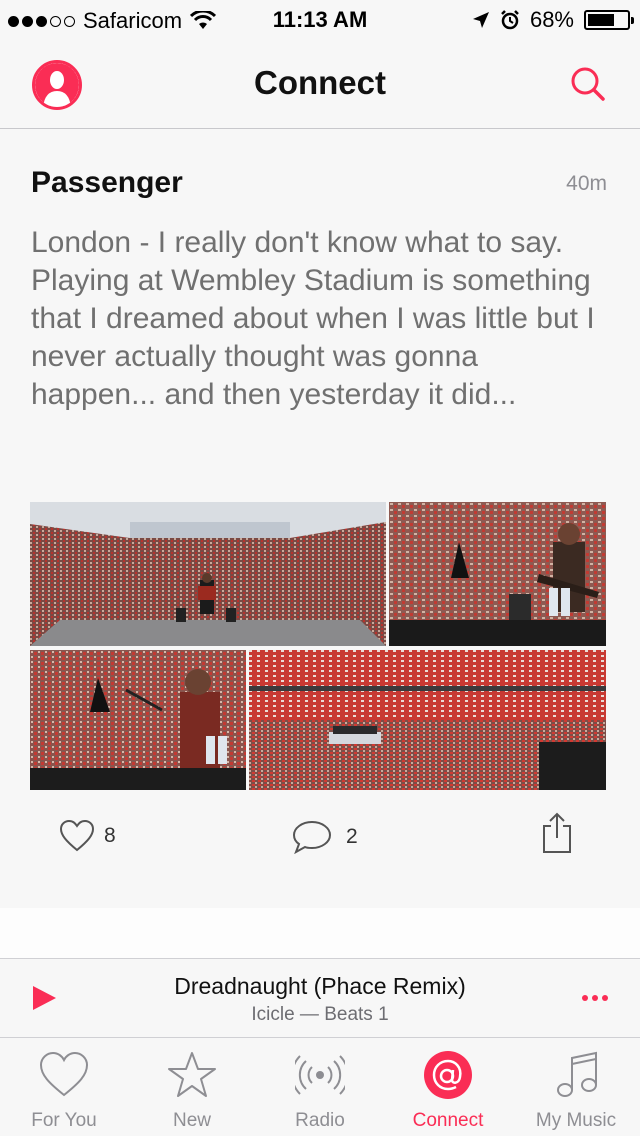  I want to click on tab-connect: Connect, so click(448, 1087).